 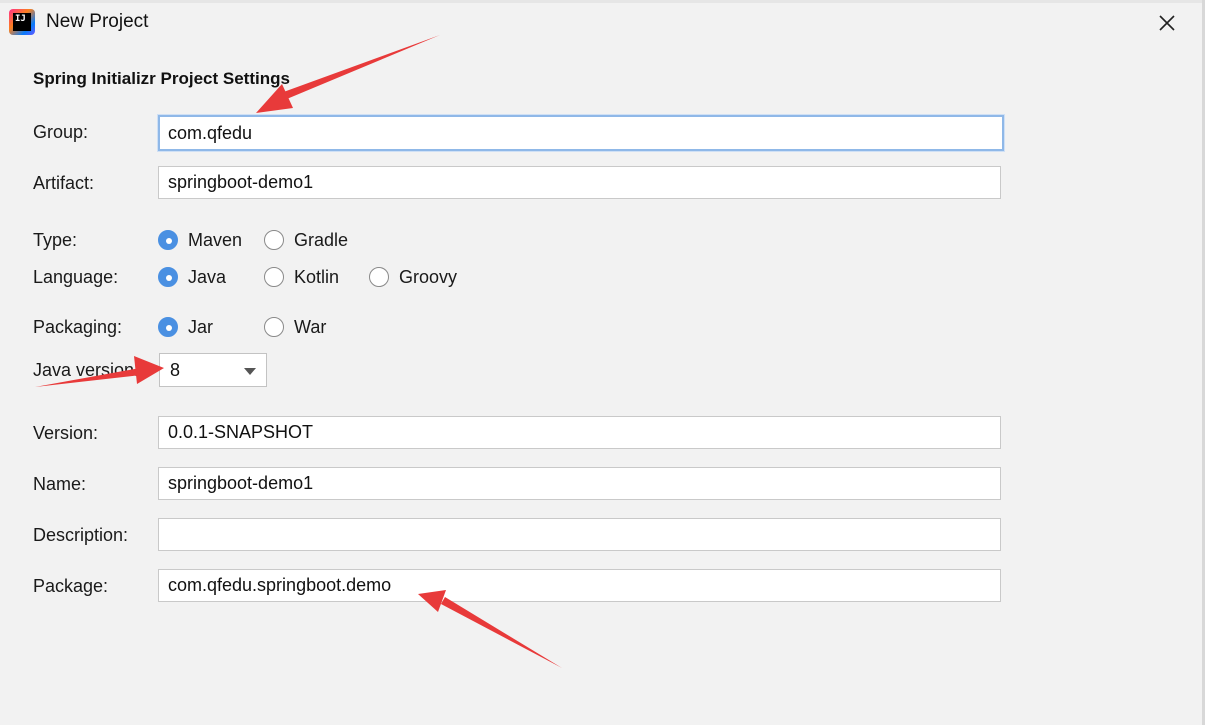 I want to click on packaging-radio-war: War, so click(x=295, y=327).